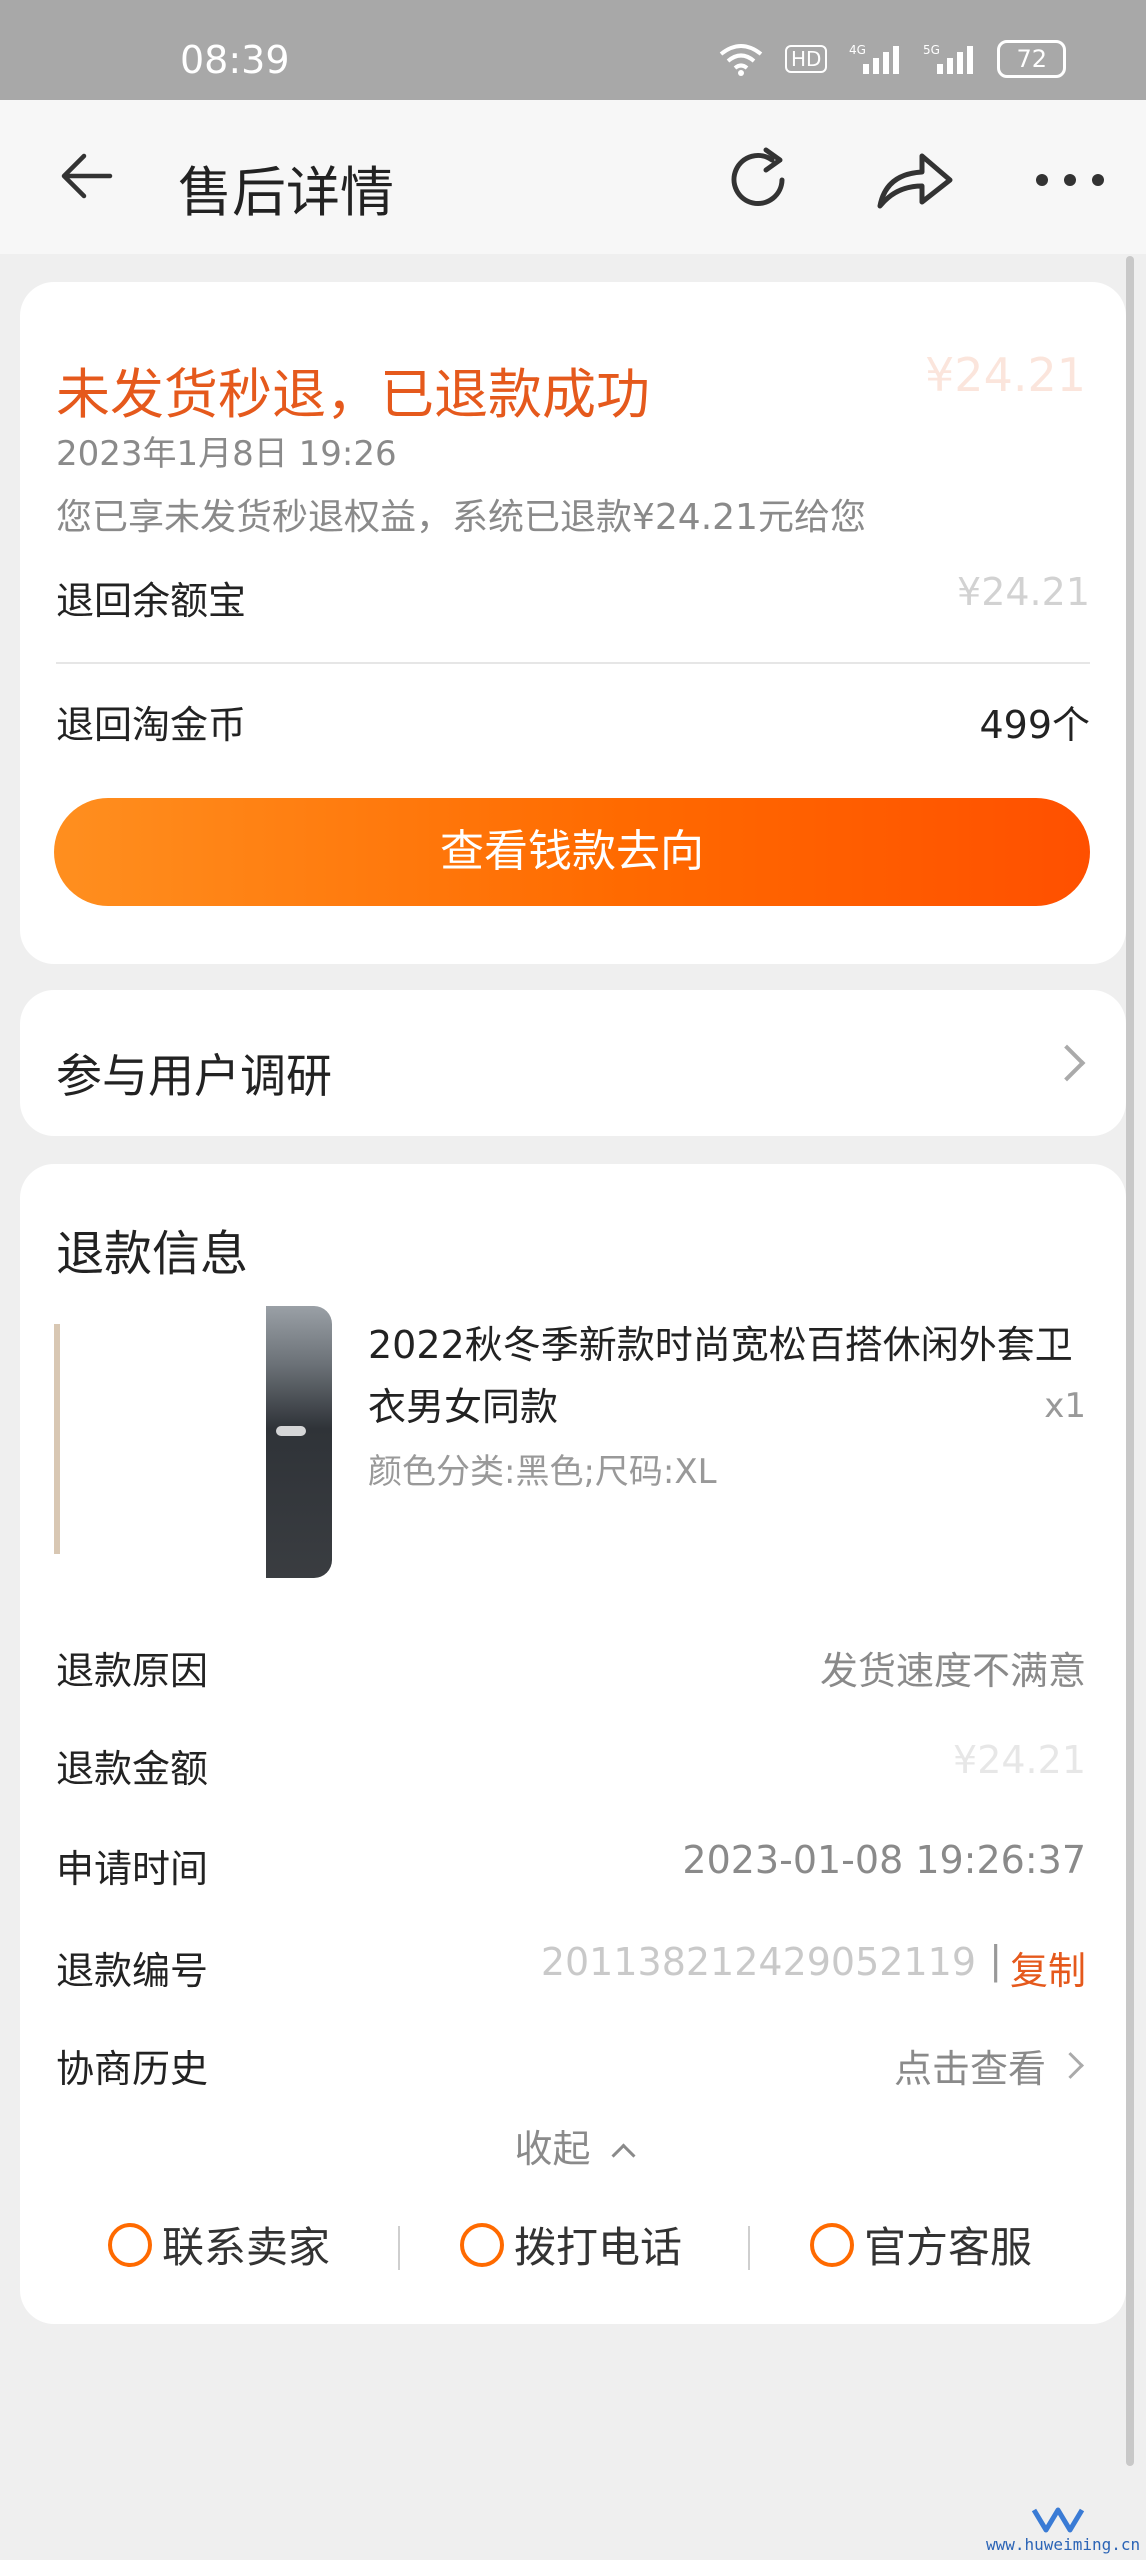  I want to click on coins-return-value: 499个, so click(1034, 725).